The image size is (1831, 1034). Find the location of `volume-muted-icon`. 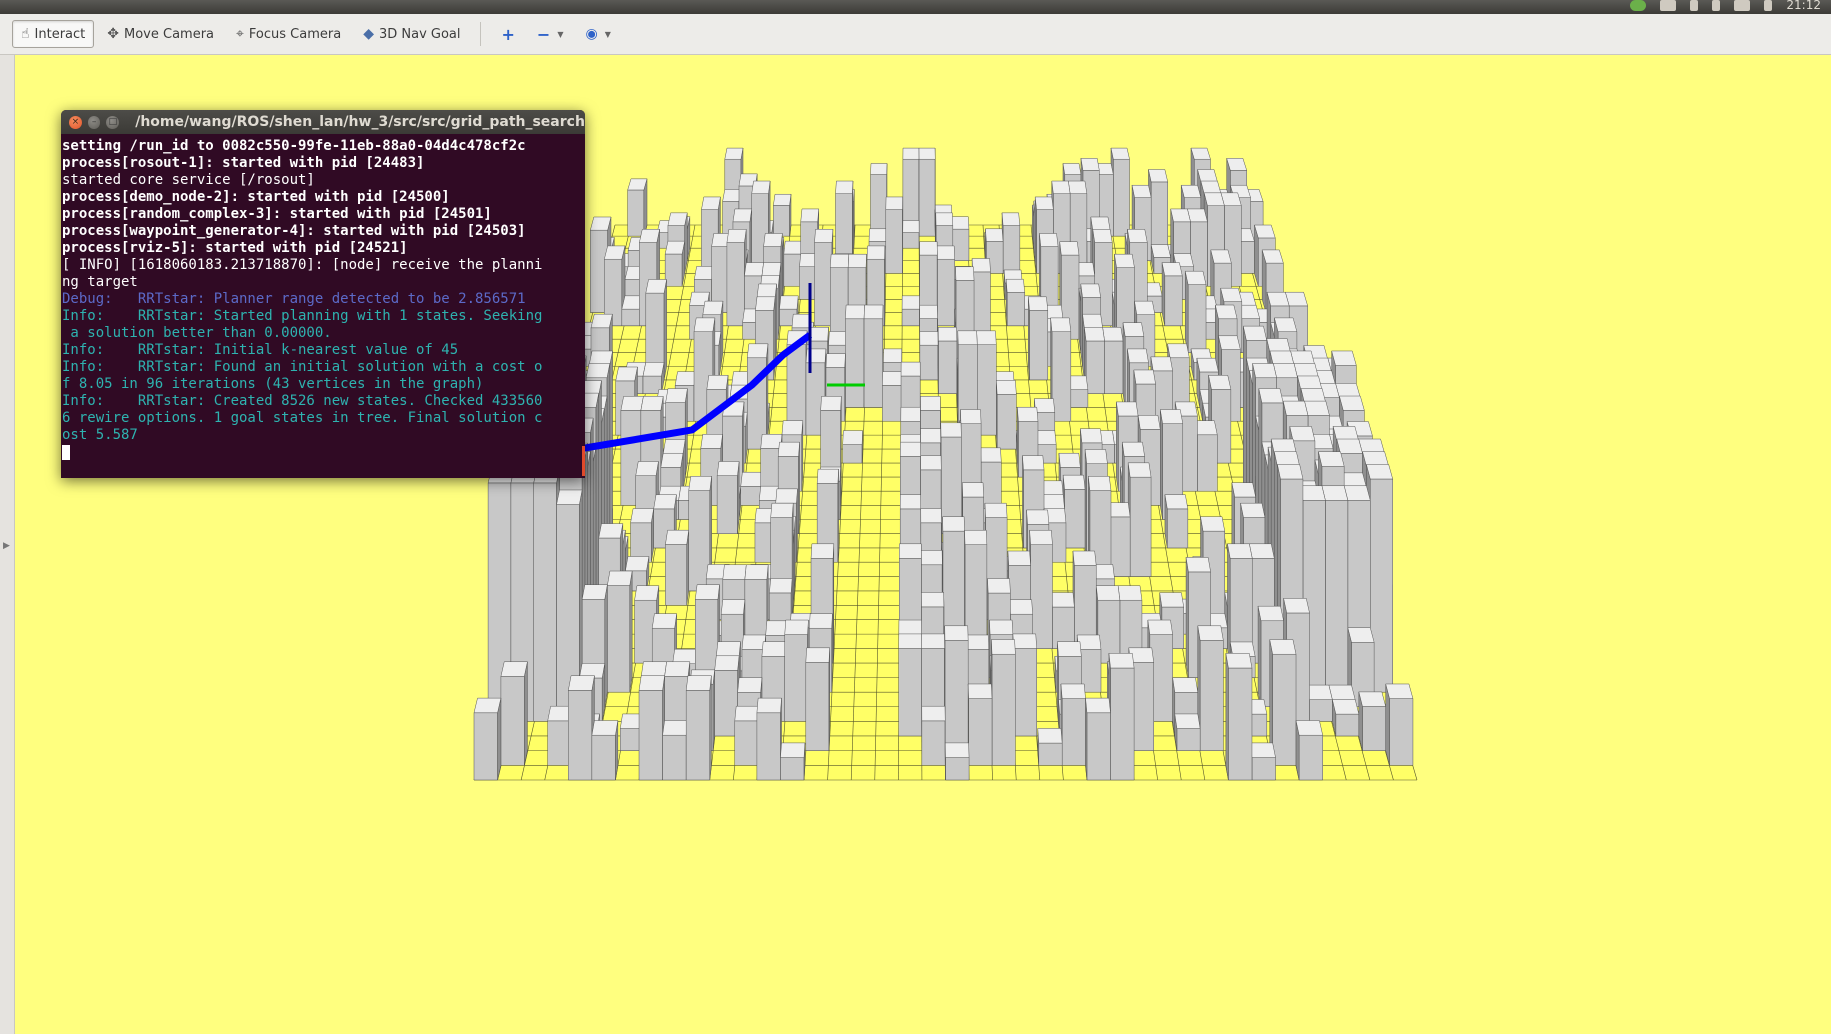

volume-muted-icon is located at coordinates (1768, 5).